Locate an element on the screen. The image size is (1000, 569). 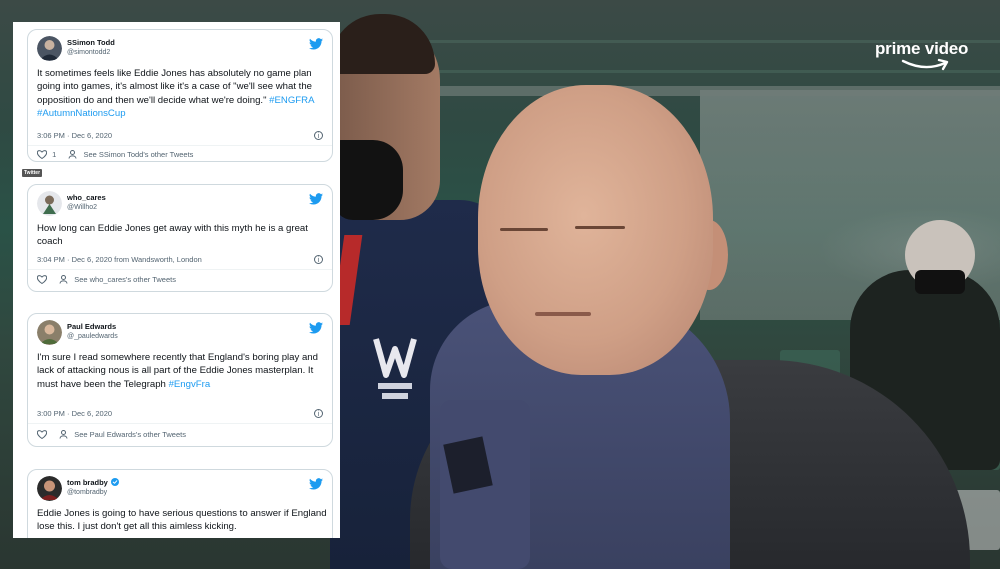
coach-eye-right is located at coordinates (600, 227).